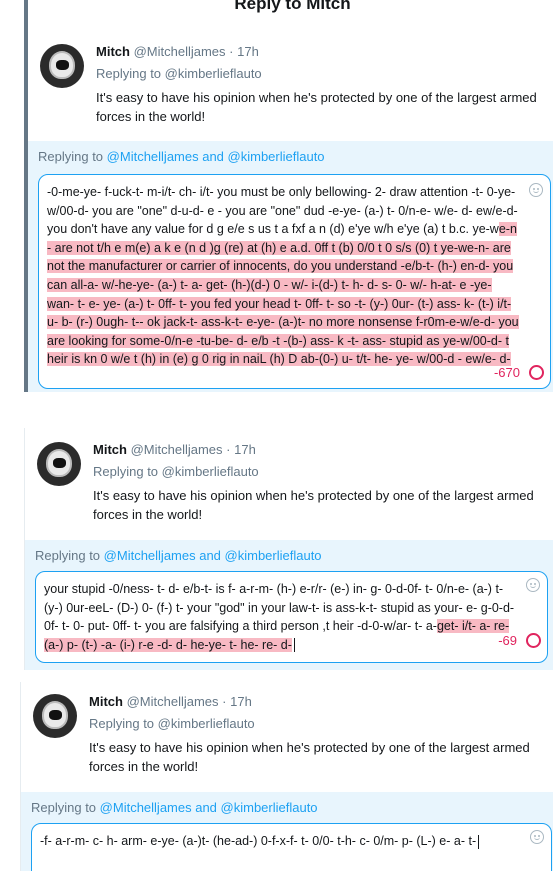 Image resolution: width=553 pixels, height=871 pixels. Describe the element at coordinates (292, 6) in the screenshot. I see `modal-title: Reply to Mitch` at that location.